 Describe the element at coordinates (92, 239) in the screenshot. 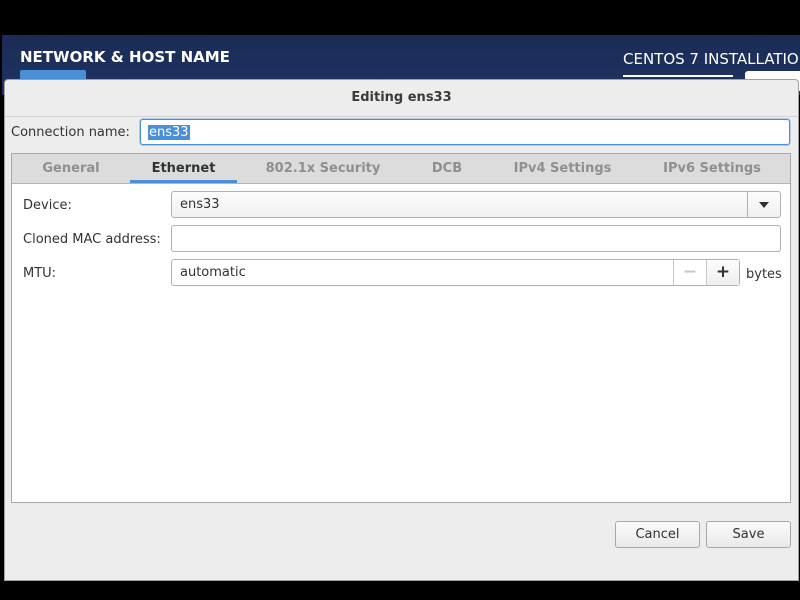

I see `cloned-mac-label: Cloned MAC address:` at that location.